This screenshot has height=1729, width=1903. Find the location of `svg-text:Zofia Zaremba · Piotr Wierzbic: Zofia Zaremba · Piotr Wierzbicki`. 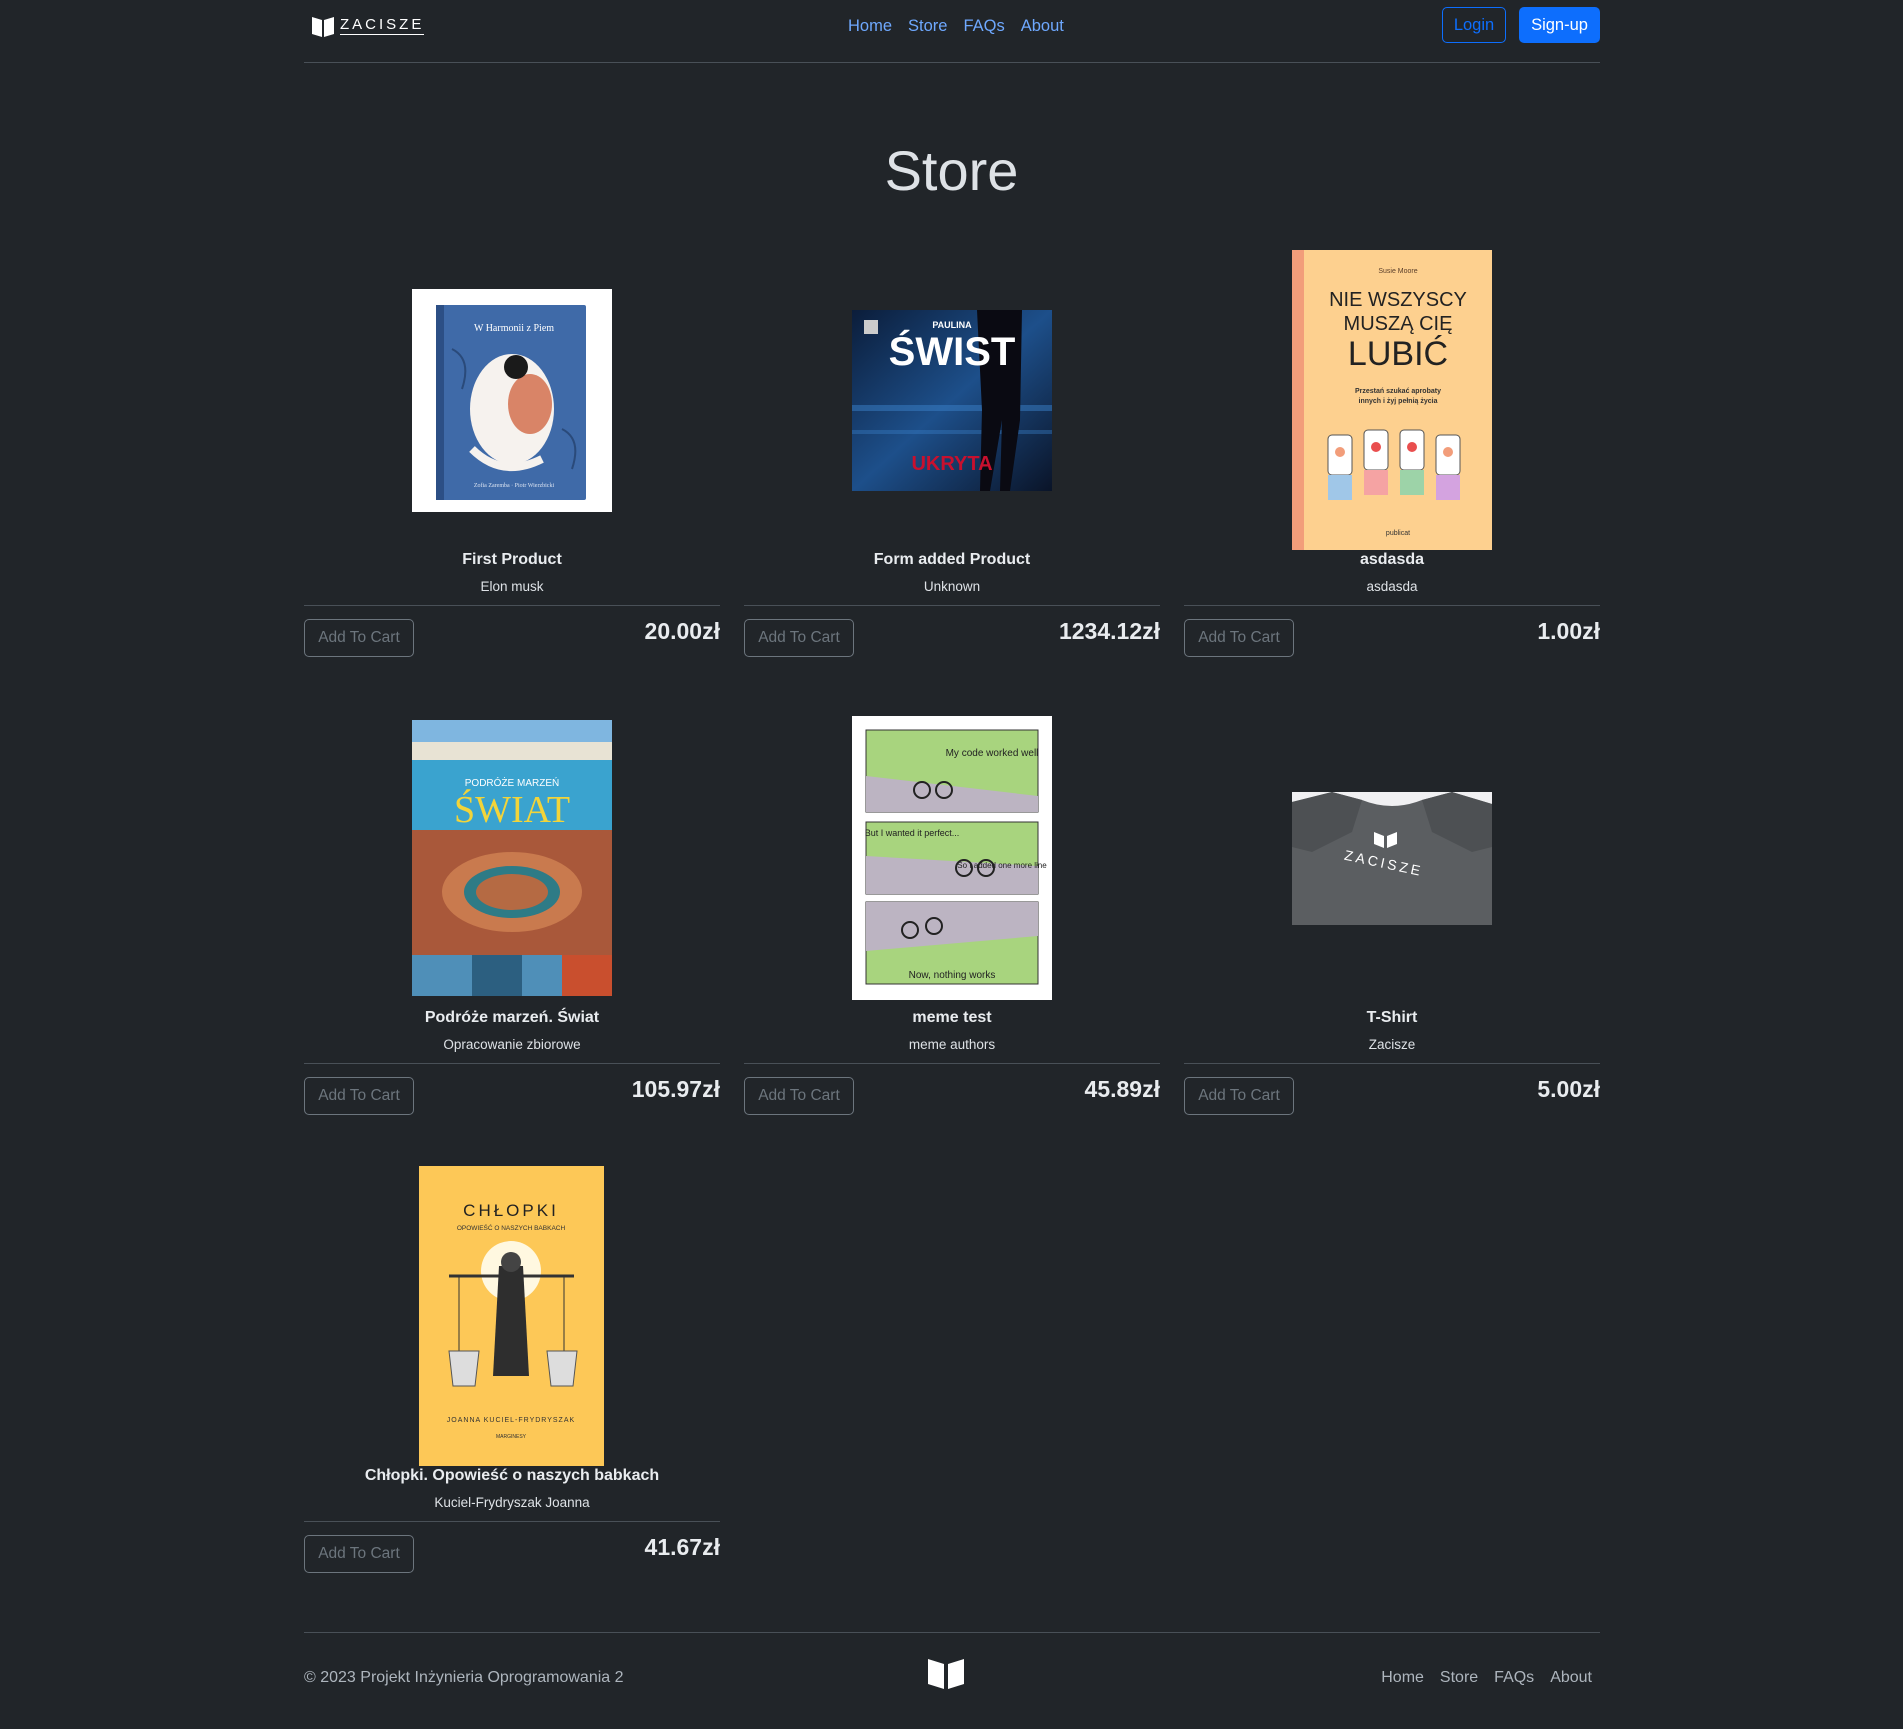

svg-text:Zofia Zaremba · Piotr Wierzbic: Zofia Zaremba · Piotr Wierzbicki is located at coordinates (514, 485).